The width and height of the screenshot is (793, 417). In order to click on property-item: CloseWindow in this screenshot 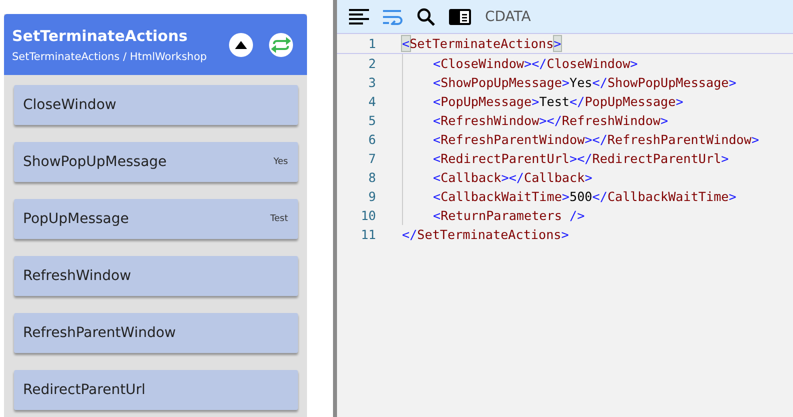, I will do `click(156, 105)`.